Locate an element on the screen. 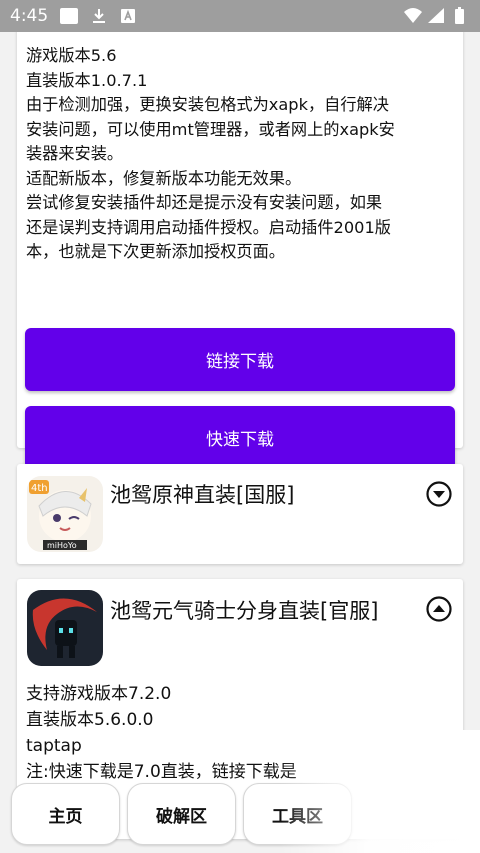  app-title: 池鸳元气骑士分身直装[官服] is located at coordinates (244, 611).